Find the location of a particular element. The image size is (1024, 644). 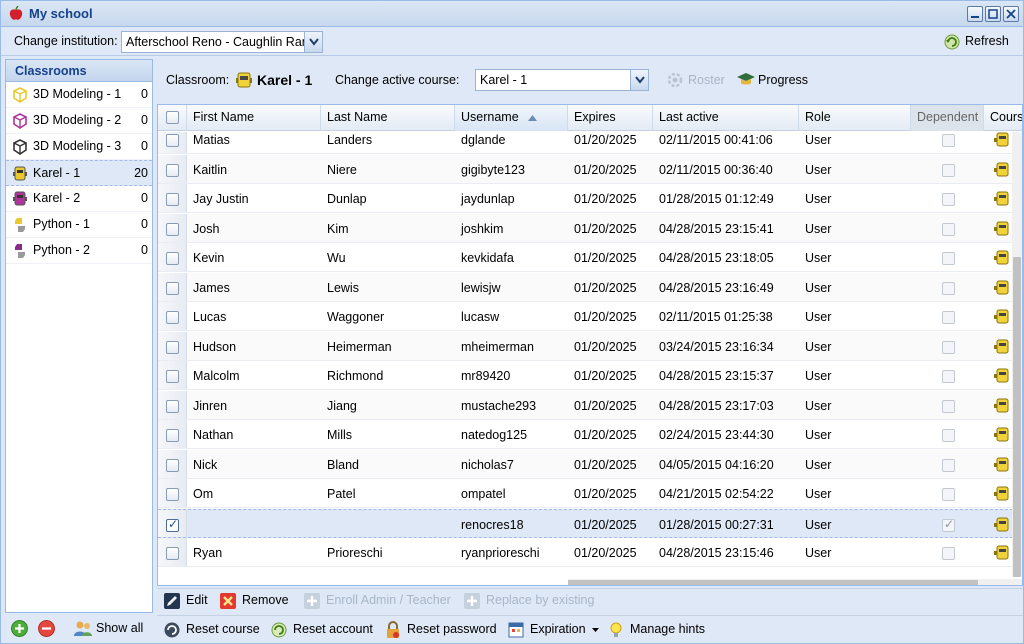

roster-button: Roster is located at coordinates (701, 81).